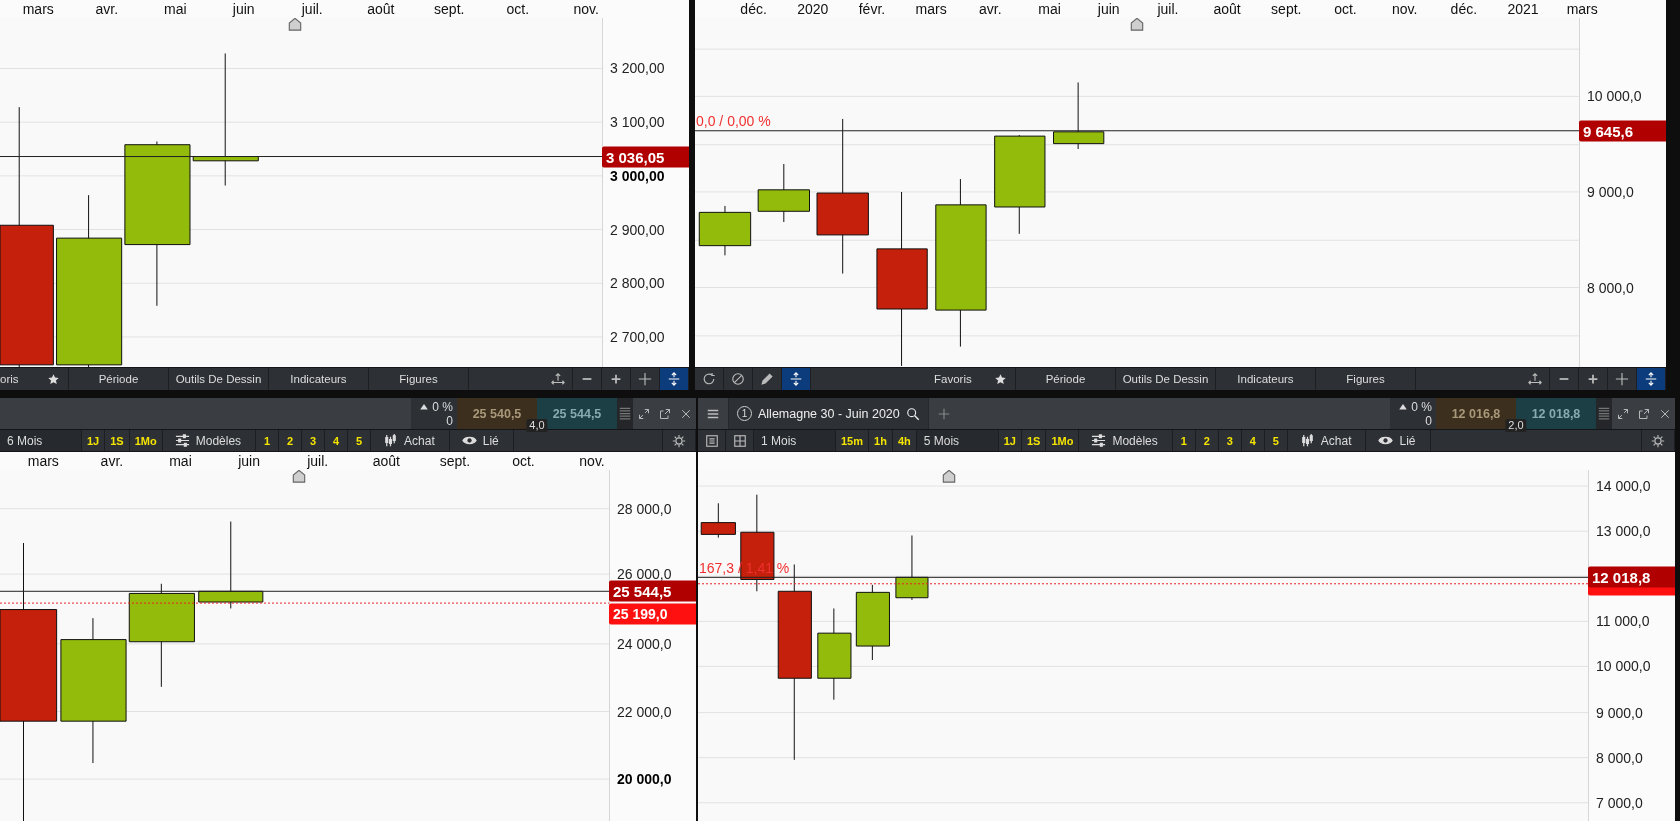 The image size is (1680, 821). I want to click on period-selector: 5 Mois, so click(957, 440).